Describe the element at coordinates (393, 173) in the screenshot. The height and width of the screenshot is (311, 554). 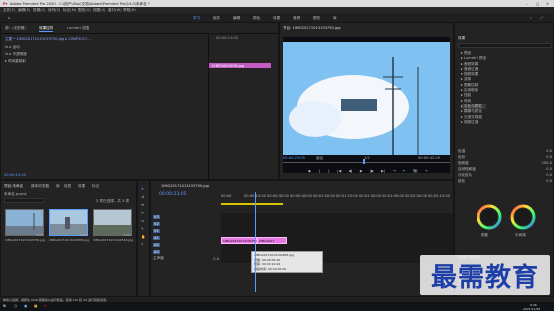
I see `lift-button: ⇥` at that location.